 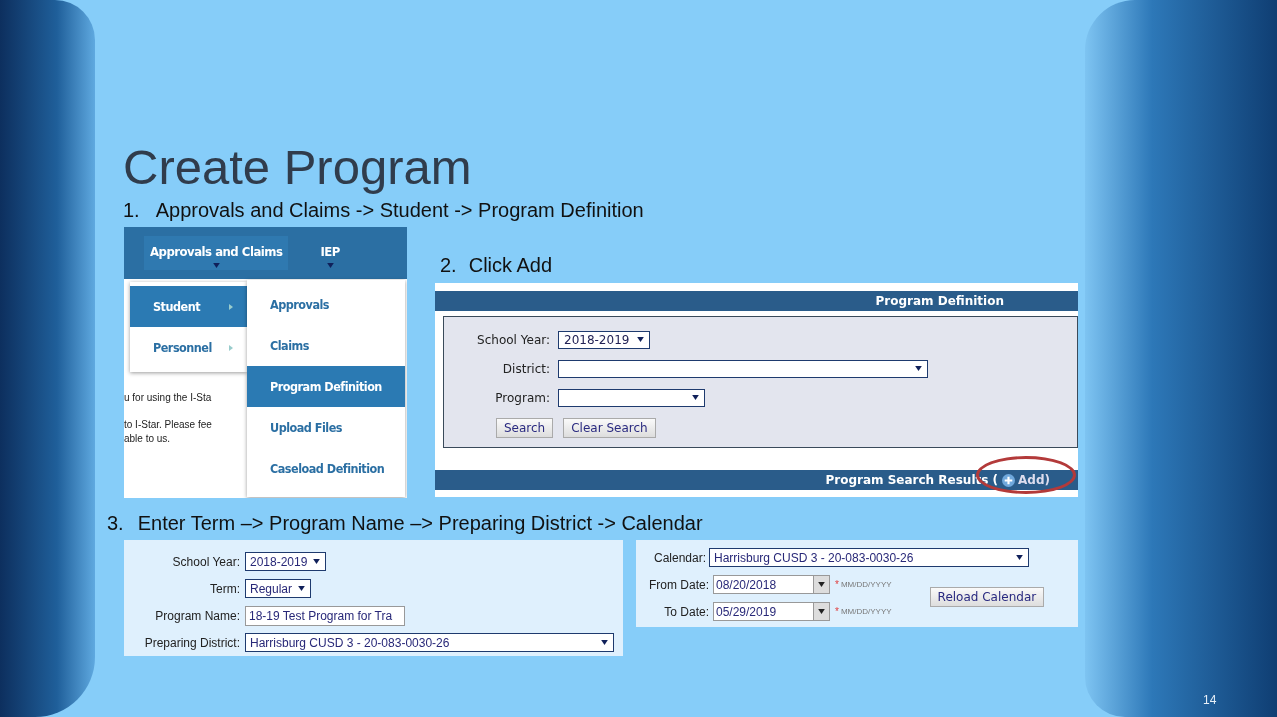 What do you see at coordinates (771, 584) in the screenshot?
I see `date-field: 08/20/2018` at bounding box center [771, 584].